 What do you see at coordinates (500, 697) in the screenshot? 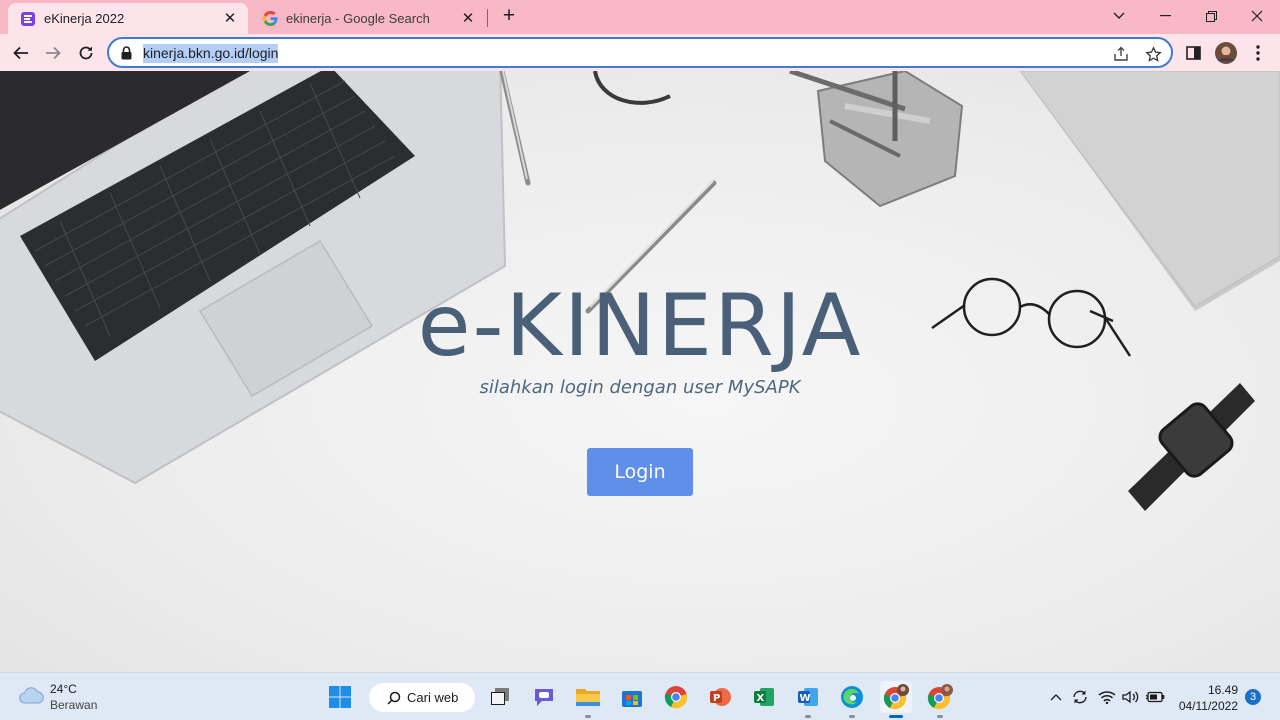
I see `task-view-icon` at bounding box center [500, 697].